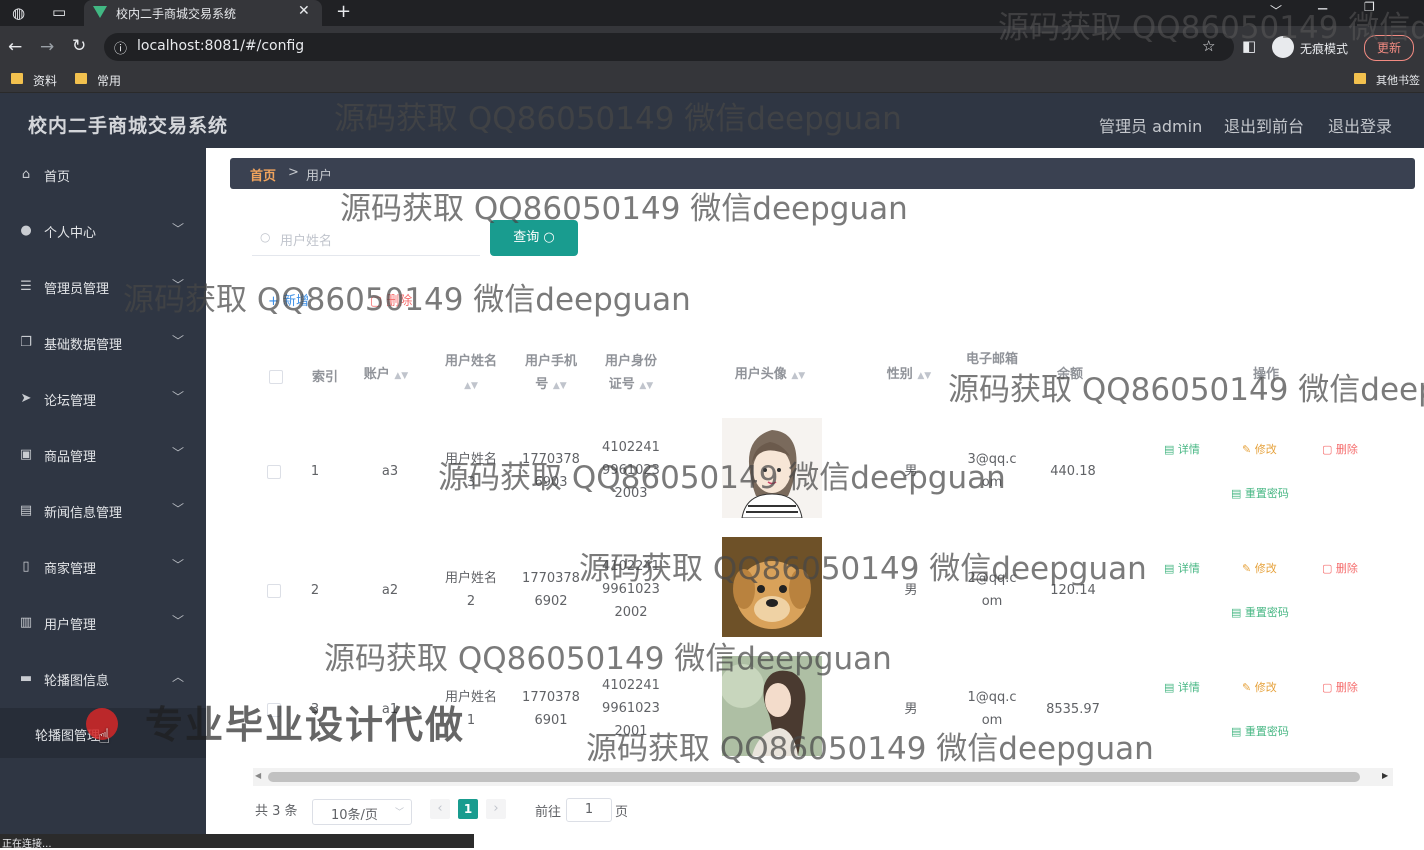 The width and height of the screenshot is (1424, 850). Describe the element at coordinates (1385, 775) in the screenshot. I see `scroll-right-icon: ▶` at that location.